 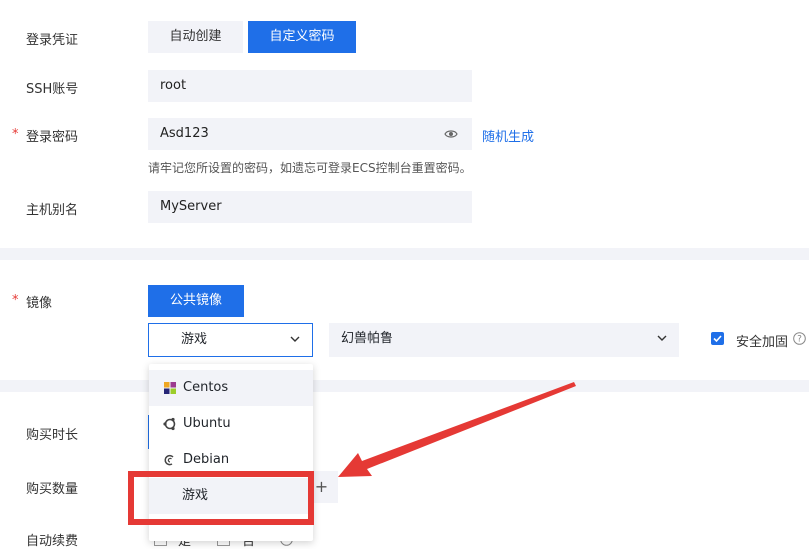 What do you see at coordinates (52, 541) in the screenshot?
I see `renew-label: 自动续费` at bounding box center [52, 541].